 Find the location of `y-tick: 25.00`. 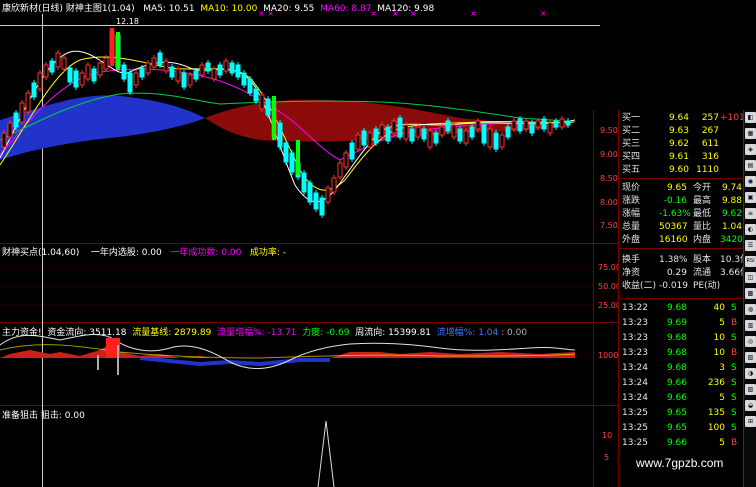

y-tick: 25.00 is located at coordinates (608, 305).